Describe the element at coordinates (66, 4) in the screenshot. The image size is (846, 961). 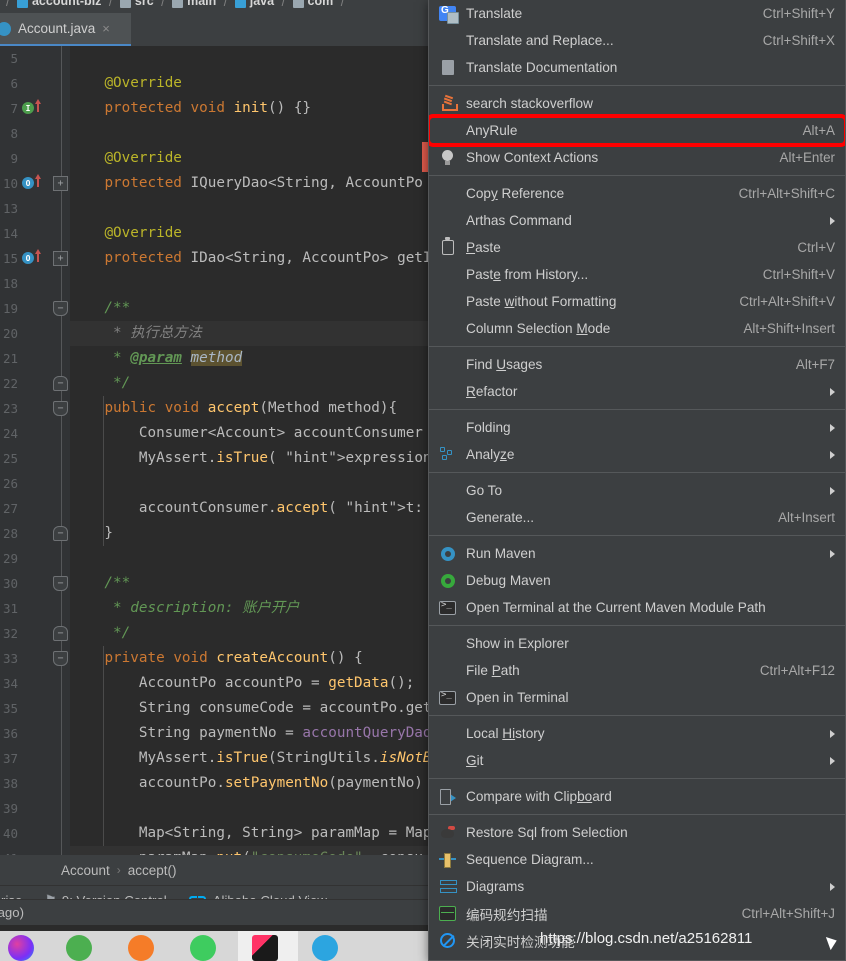
I see `breadcrumb-item-0: account-biz` at that location.